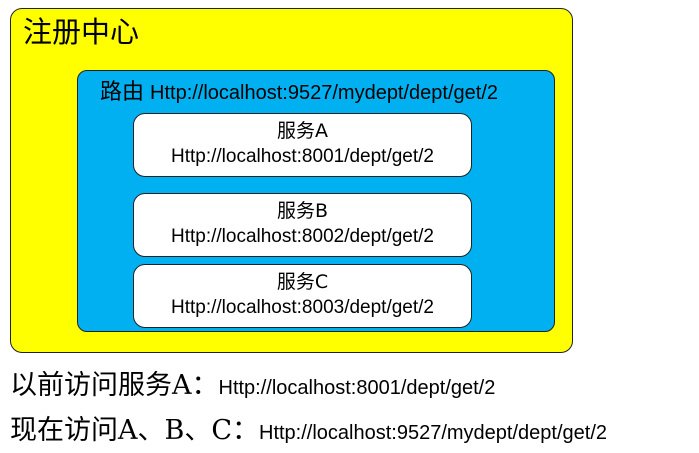  I want to click on service-b-name: 服务B, so click(302, 211).